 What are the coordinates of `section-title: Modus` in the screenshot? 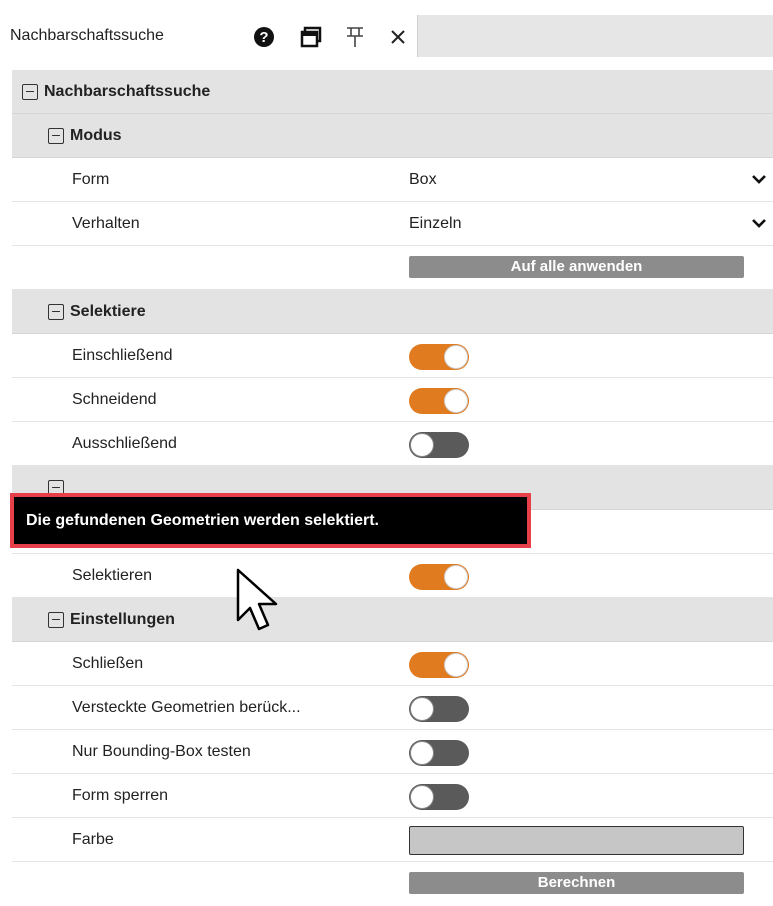 It's located at (96, 135).